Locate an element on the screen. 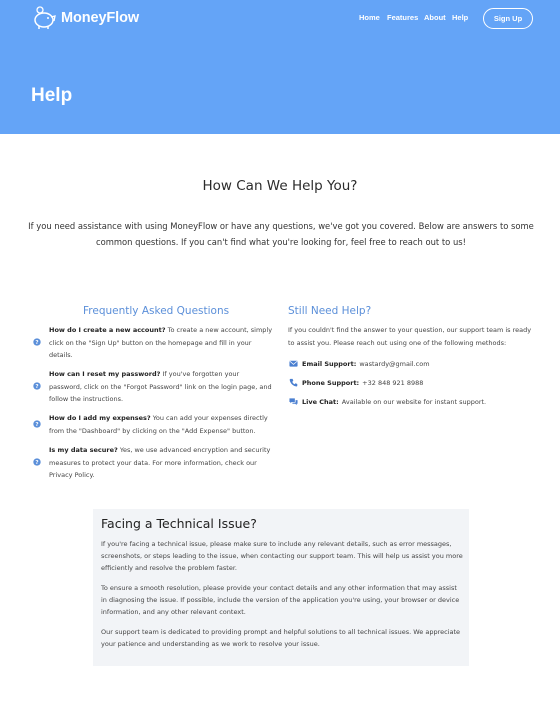 This screenshot has width=560, height=705. nav-features: Features is located at coordinates (402, 17).